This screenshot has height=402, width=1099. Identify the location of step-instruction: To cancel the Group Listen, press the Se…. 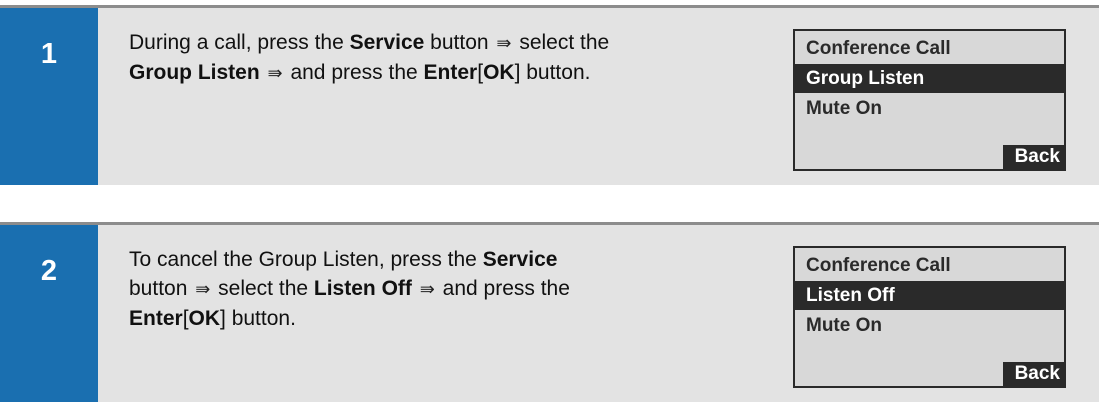
(449, 289).